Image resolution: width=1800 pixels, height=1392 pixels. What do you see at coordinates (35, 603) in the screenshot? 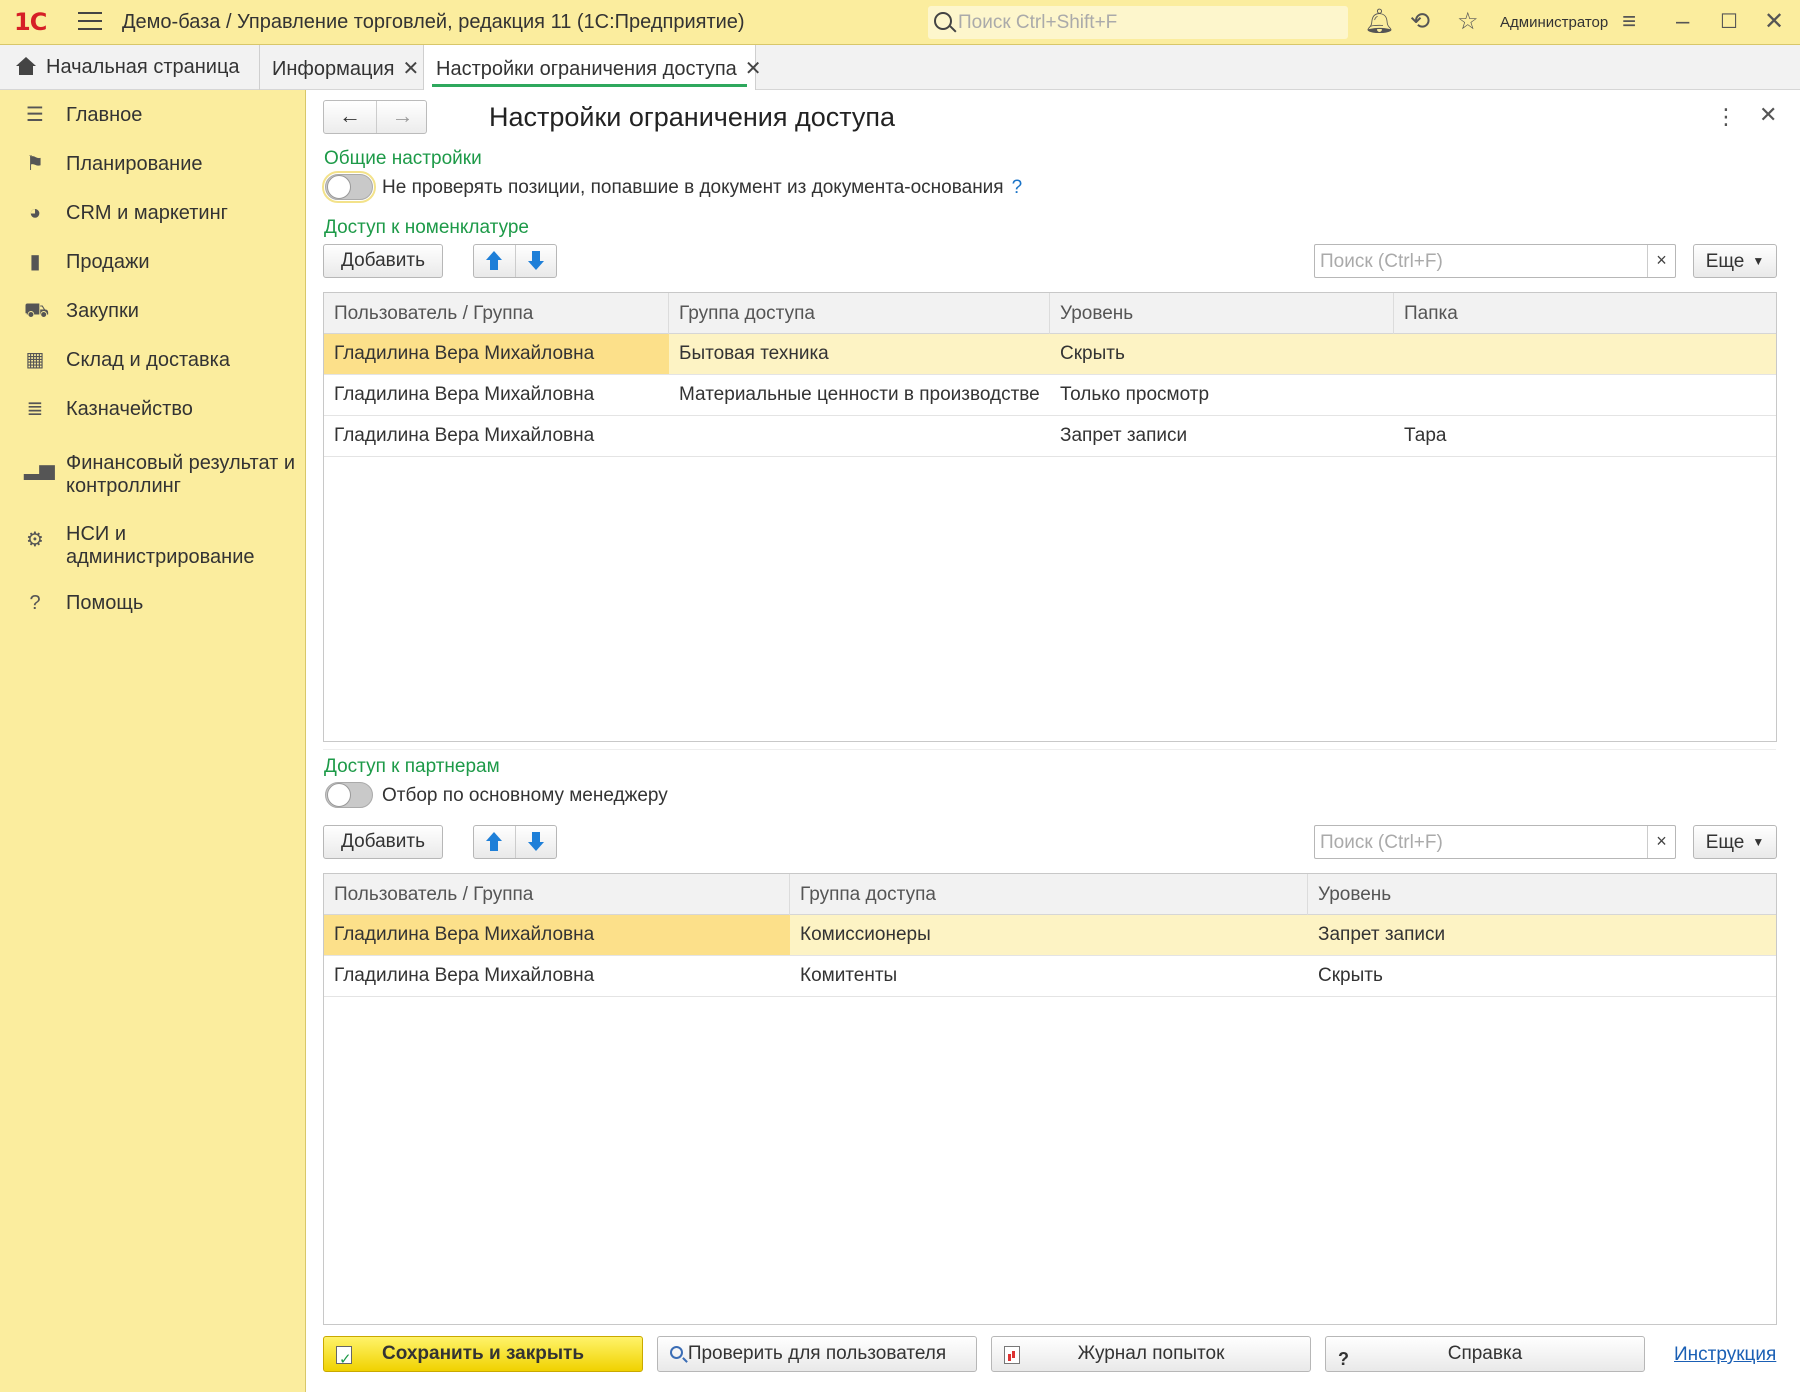
I see `help-icon: ?` at bounding box center [35, 603].